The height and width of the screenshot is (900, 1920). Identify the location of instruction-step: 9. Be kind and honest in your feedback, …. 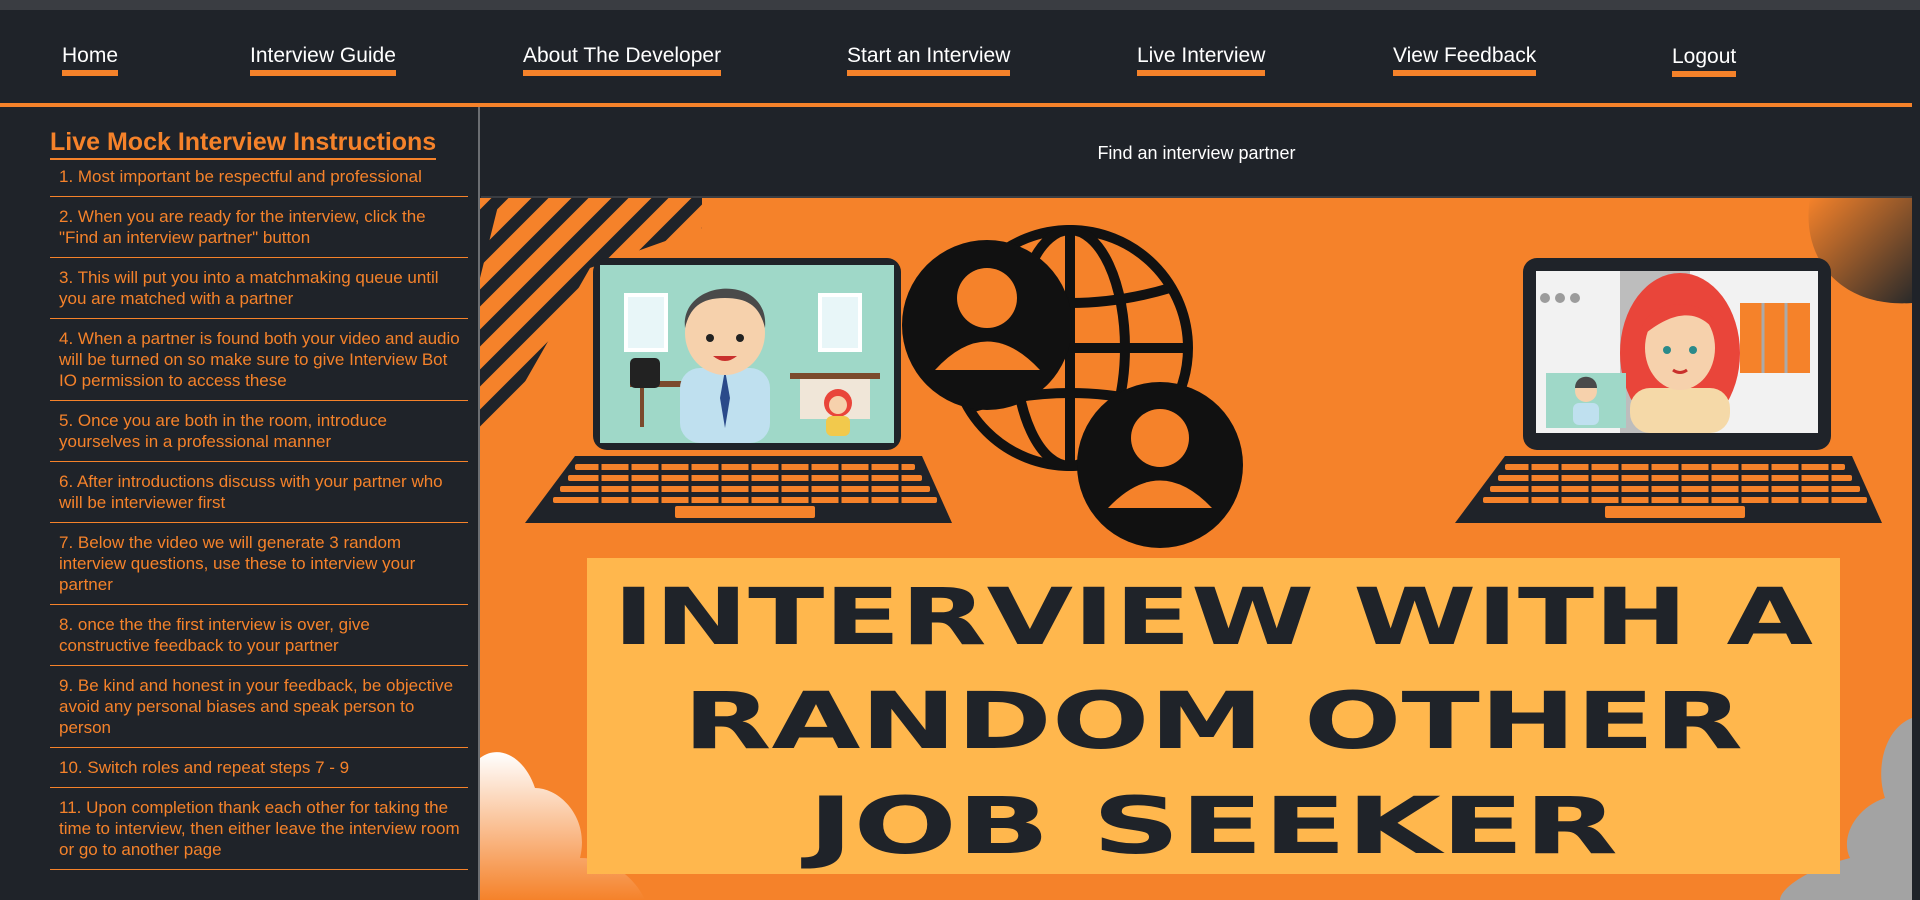
(259, 707).